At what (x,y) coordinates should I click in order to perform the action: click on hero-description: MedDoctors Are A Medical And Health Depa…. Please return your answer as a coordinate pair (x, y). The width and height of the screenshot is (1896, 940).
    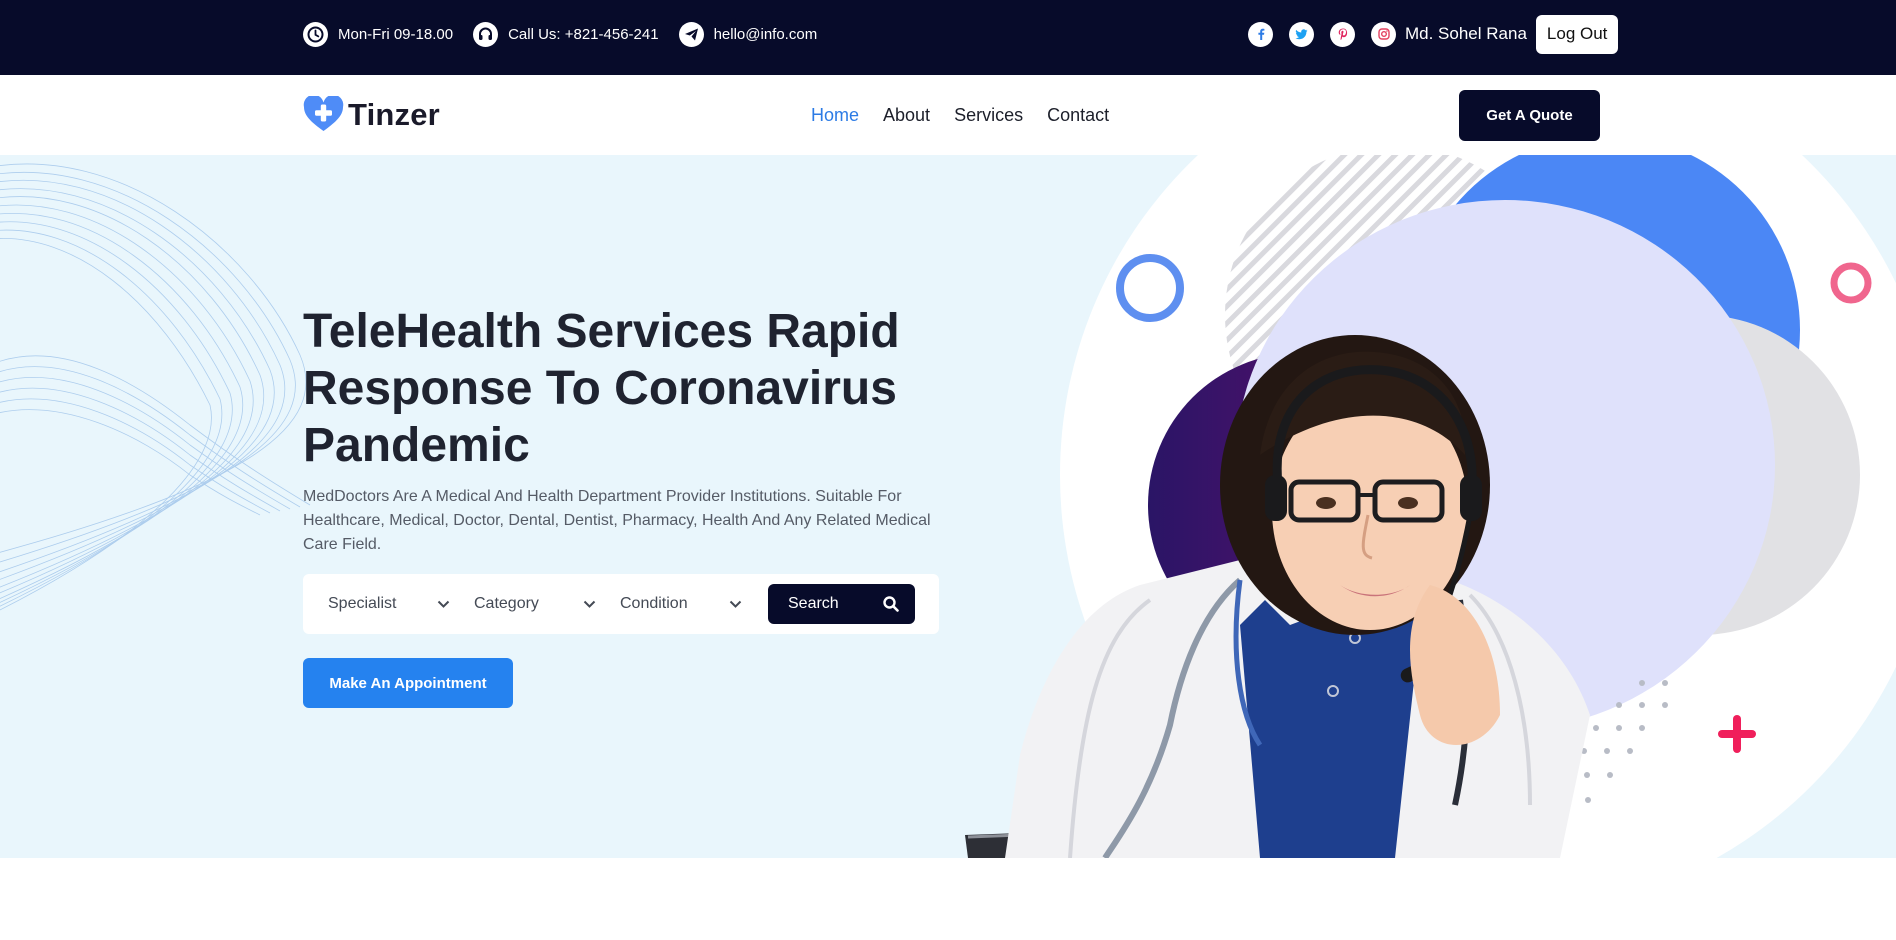
    Looking at the image, I should click on (617, 520).